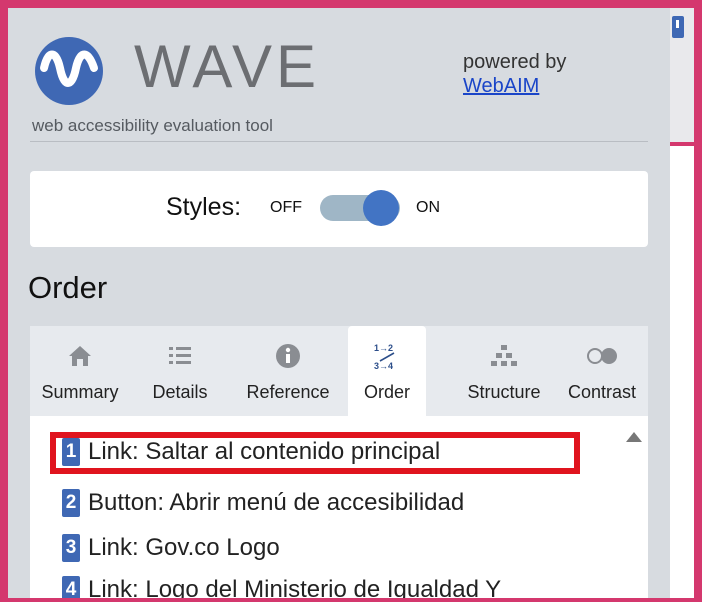 This screenshot has height=602, width=702. I want to click on order-item: 2 Button: Abrir menú de accesibilidad, so click(263, 503).